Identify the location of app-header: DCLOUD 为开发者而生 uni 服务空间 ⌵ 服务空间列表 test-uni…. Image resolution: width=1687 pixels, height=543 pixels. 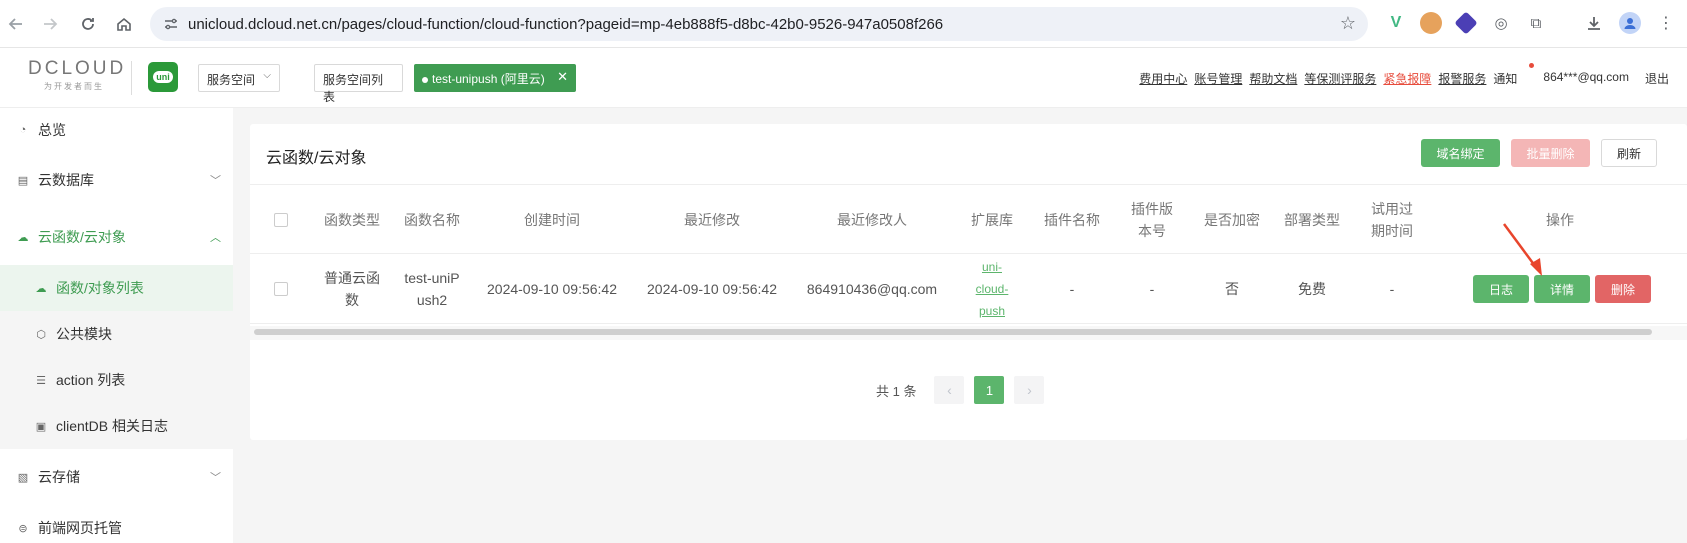
(843, 78).